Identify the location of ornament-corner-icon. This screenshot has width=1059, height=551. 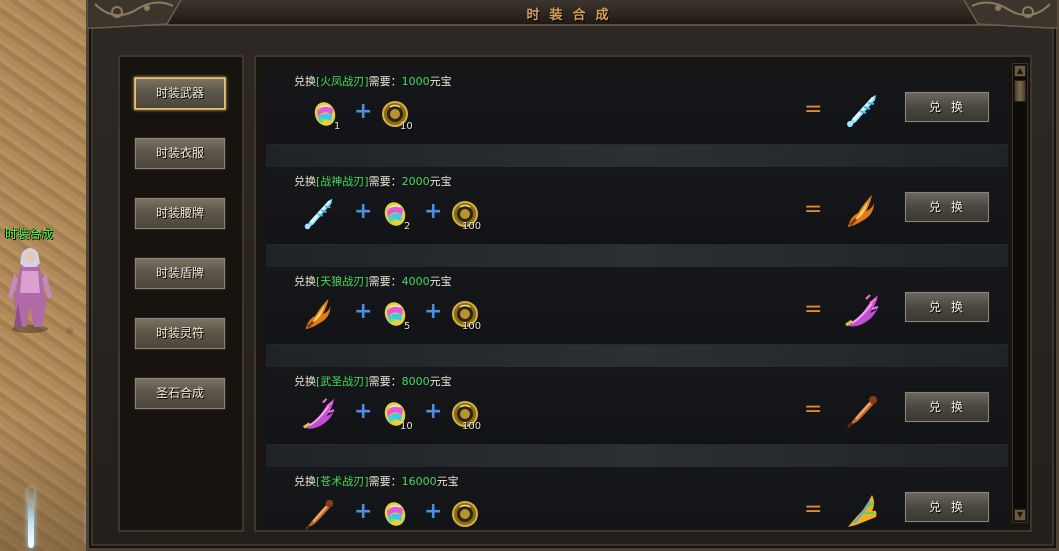
(1010, 14).